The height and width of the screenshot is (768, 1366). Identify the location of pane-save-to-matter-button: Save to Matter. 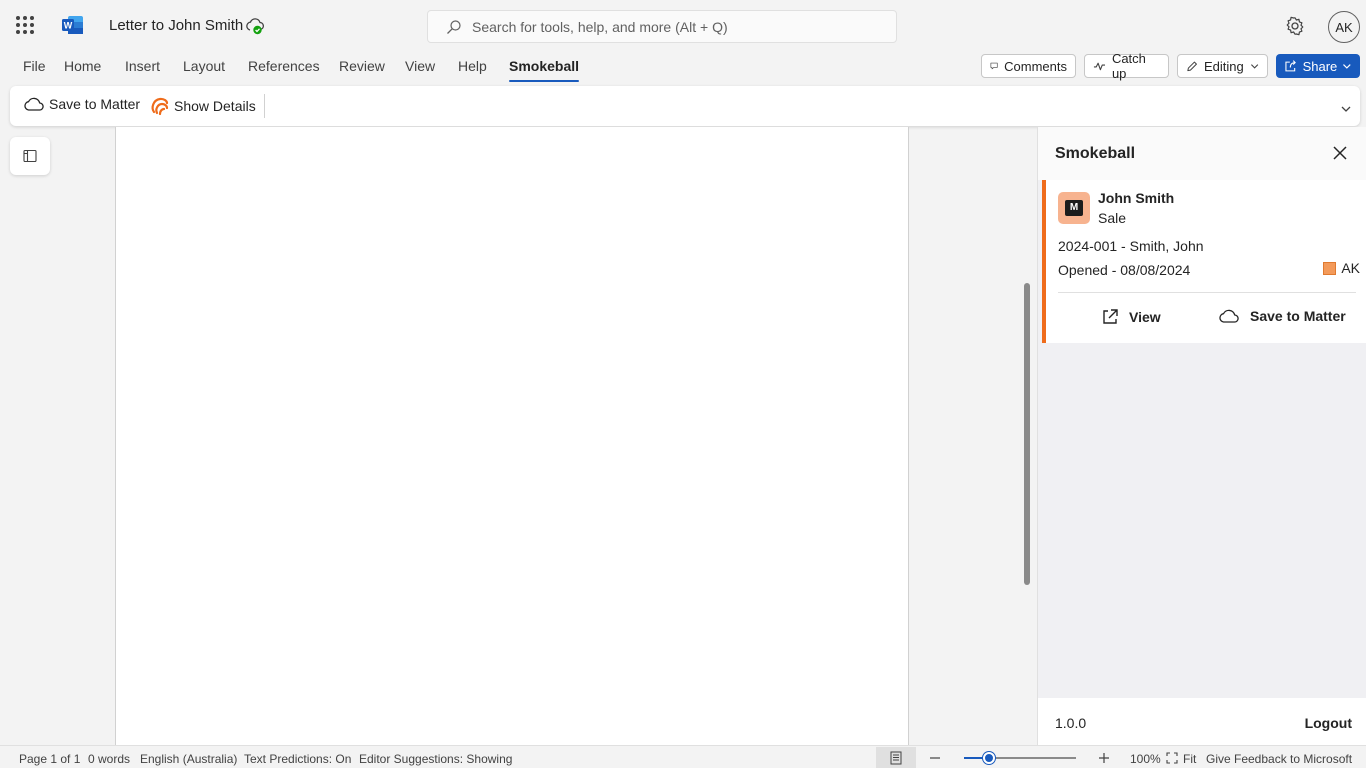
(1282, 316).